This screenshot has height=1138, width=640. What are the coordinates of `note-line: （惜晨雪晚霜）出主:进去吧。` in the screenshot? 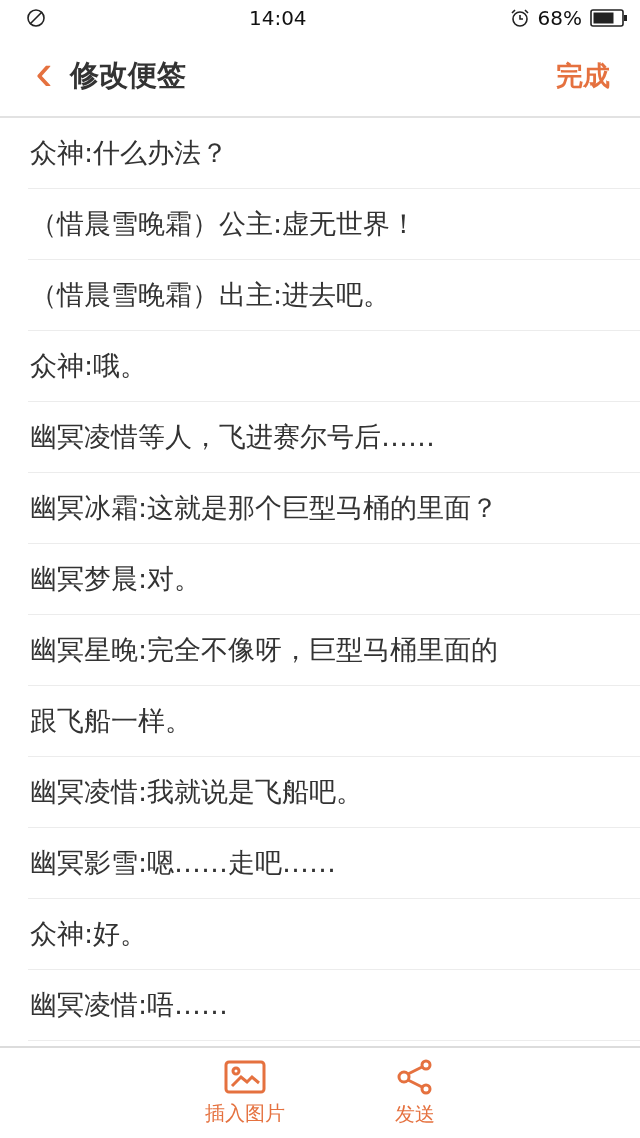 It's located at (210, 295).